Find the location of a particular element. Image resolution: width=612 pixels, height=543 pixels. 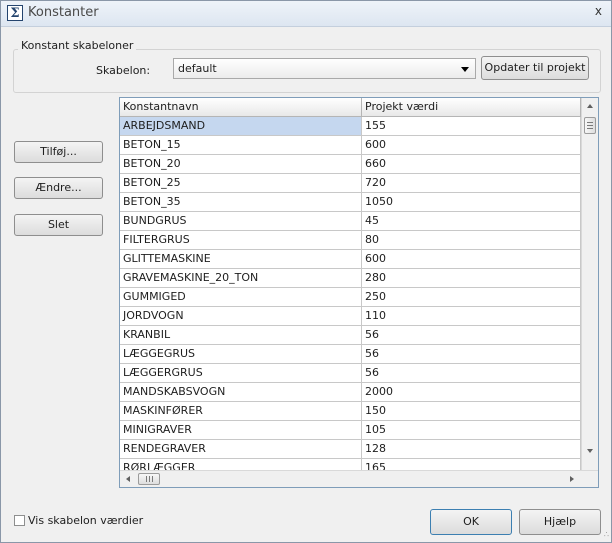

template-selected-value: default is located at coordinates (197, 68).